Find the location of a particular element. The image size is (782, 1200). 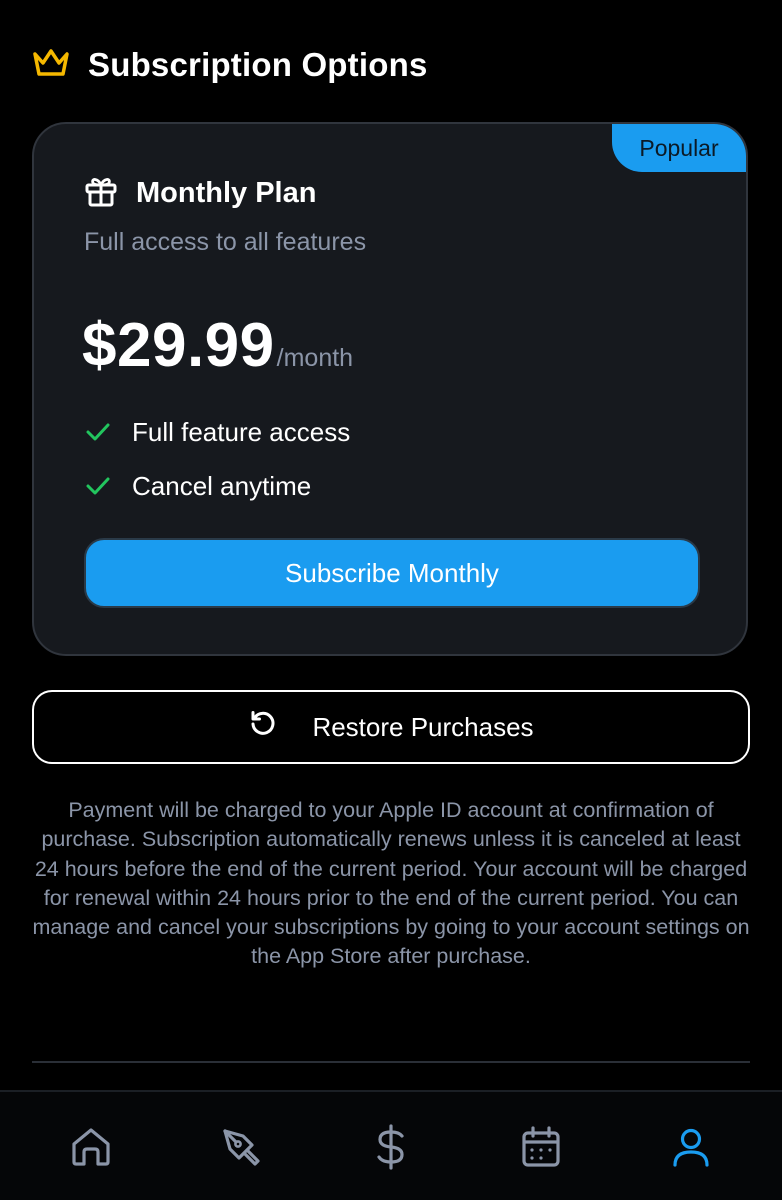

pen-icon is located at coordinates (241, 1147).